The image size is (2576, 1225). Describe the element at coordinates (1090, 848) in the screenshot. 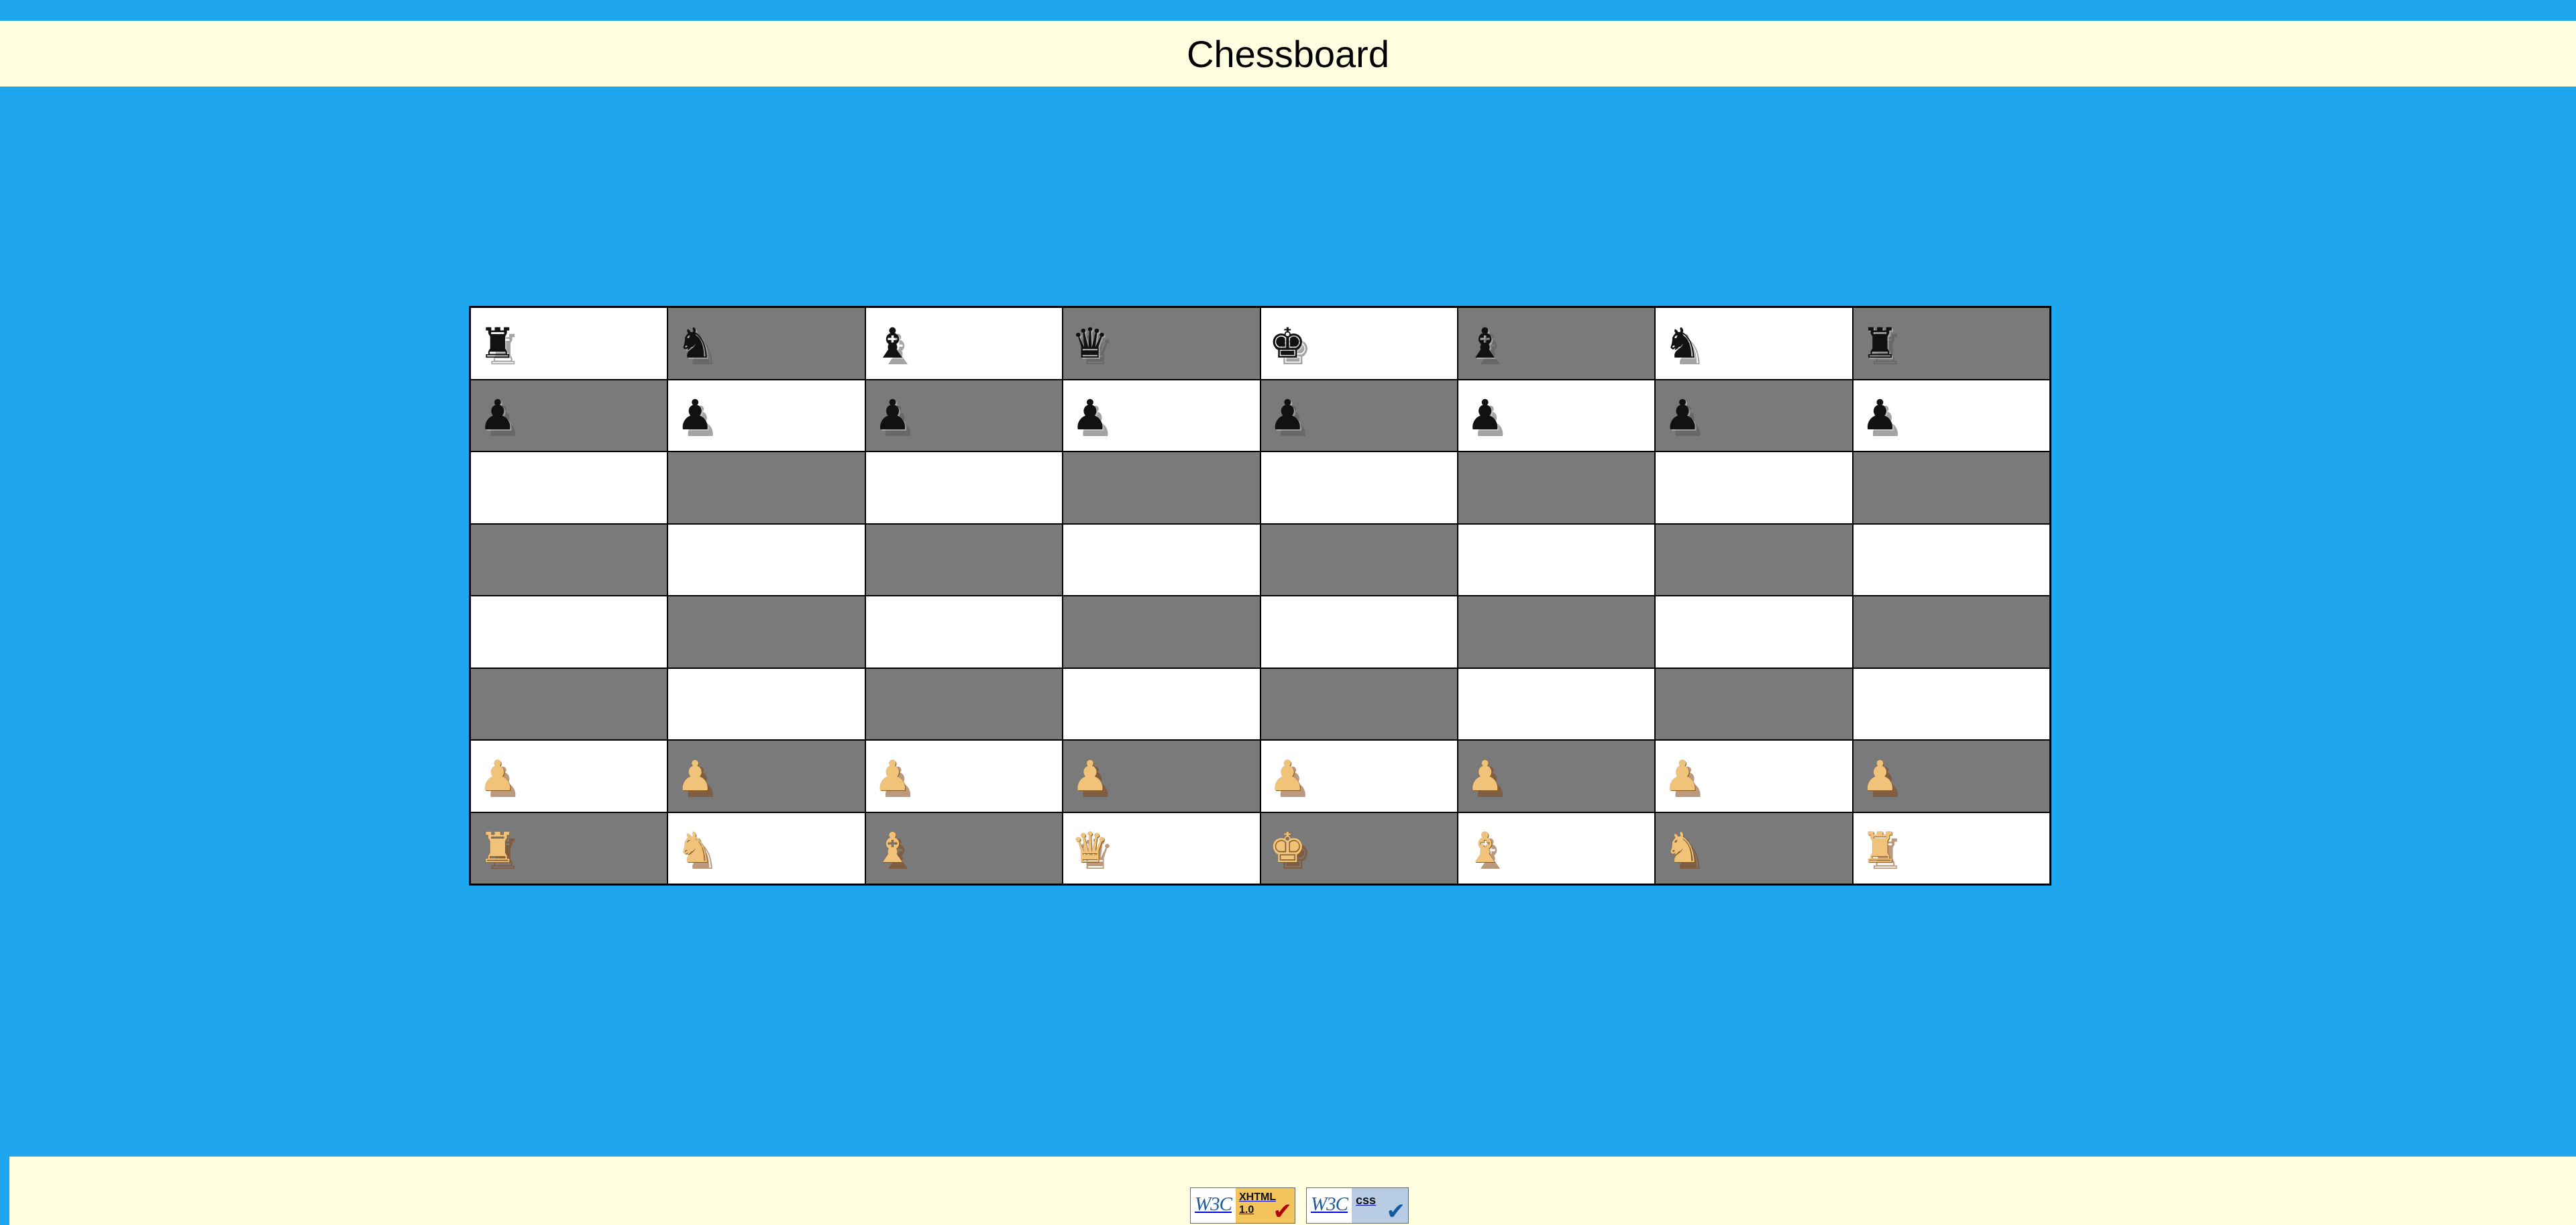

I see `white-queen-icon: ♛` at that location.